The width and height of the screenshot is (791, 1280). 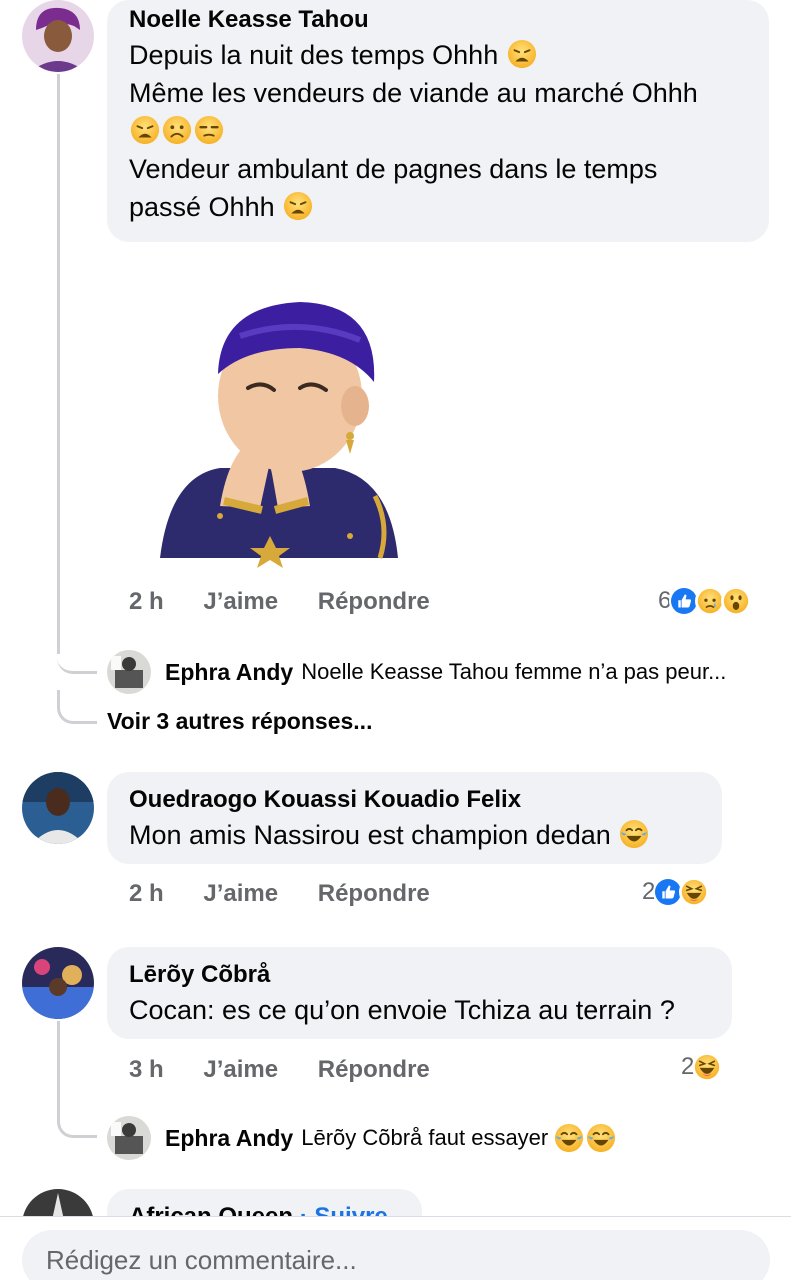 What do you see at coordinates (296, 1070) in the screenshot?
I see `comment-actions: 3 h J’aime Répondre` at bounding box center [296, 1070].